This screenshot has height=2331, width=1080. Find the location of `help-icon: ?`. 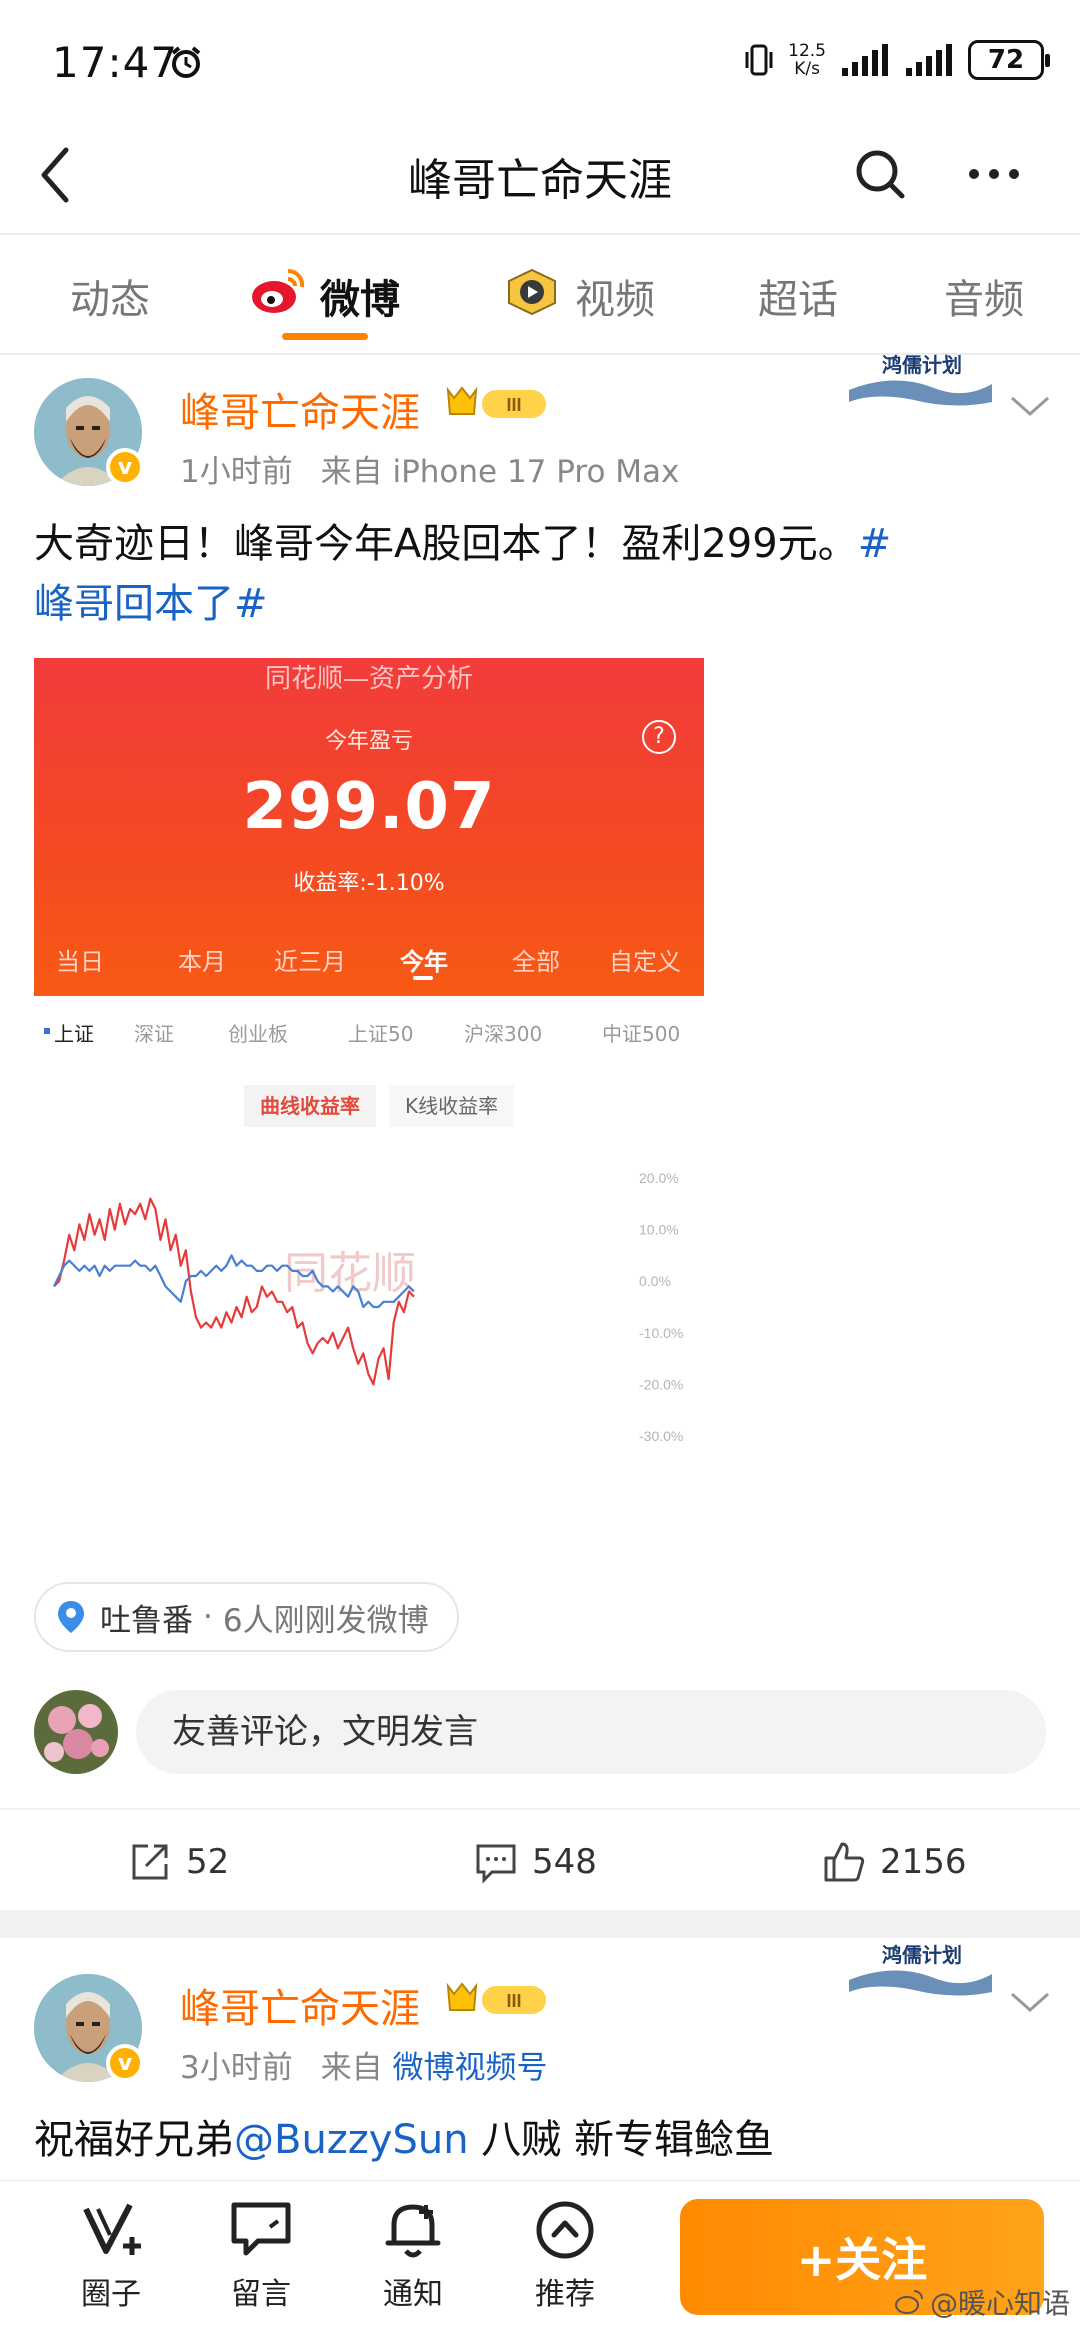

help-icon: ? is located at coordinates (659, 737).